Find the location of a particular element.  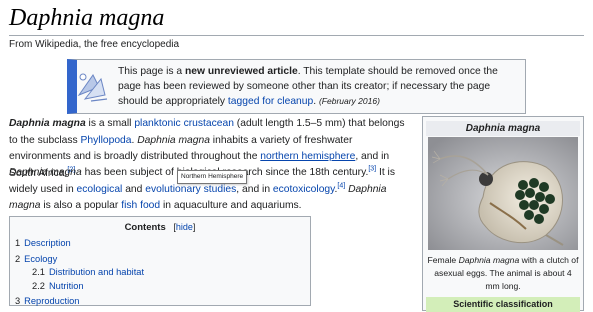

planktonic-link: planktonic is located at coordinates (157, 123).